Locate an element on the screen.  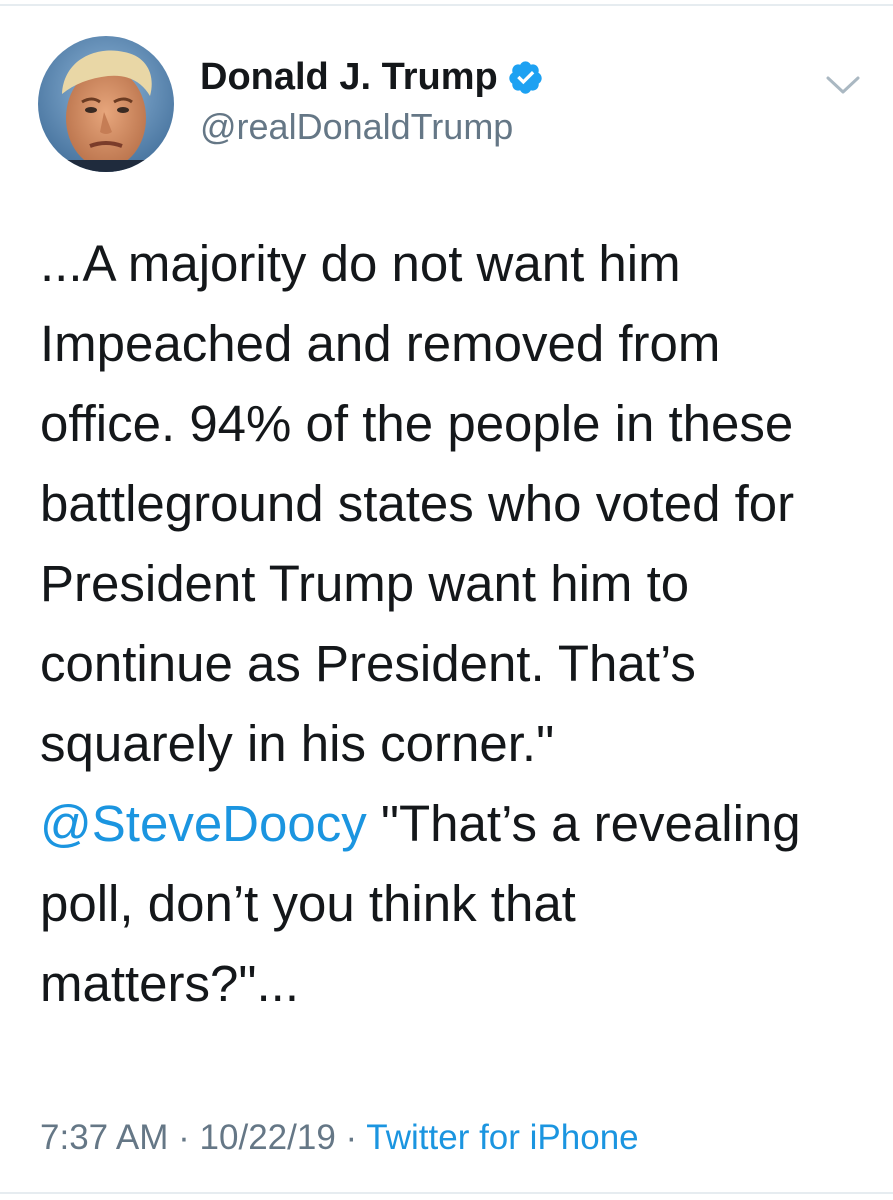
chevron-down-icon is located at coordinates (843, 85).